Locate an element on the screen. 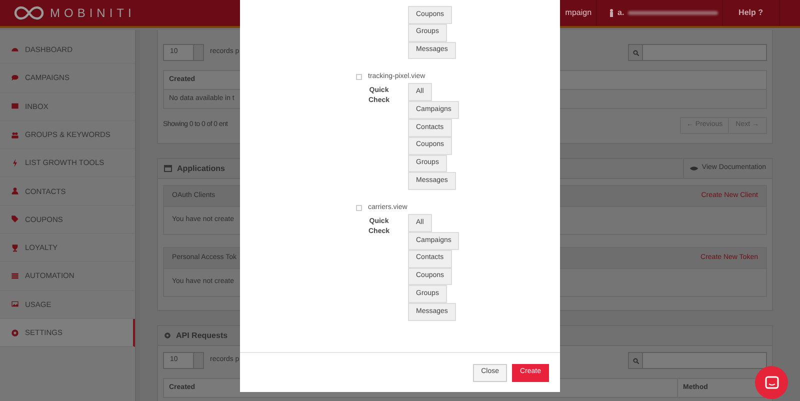 The height and width of the screenshot is (401, 800). chat-button is located at coordinates (771, 382).